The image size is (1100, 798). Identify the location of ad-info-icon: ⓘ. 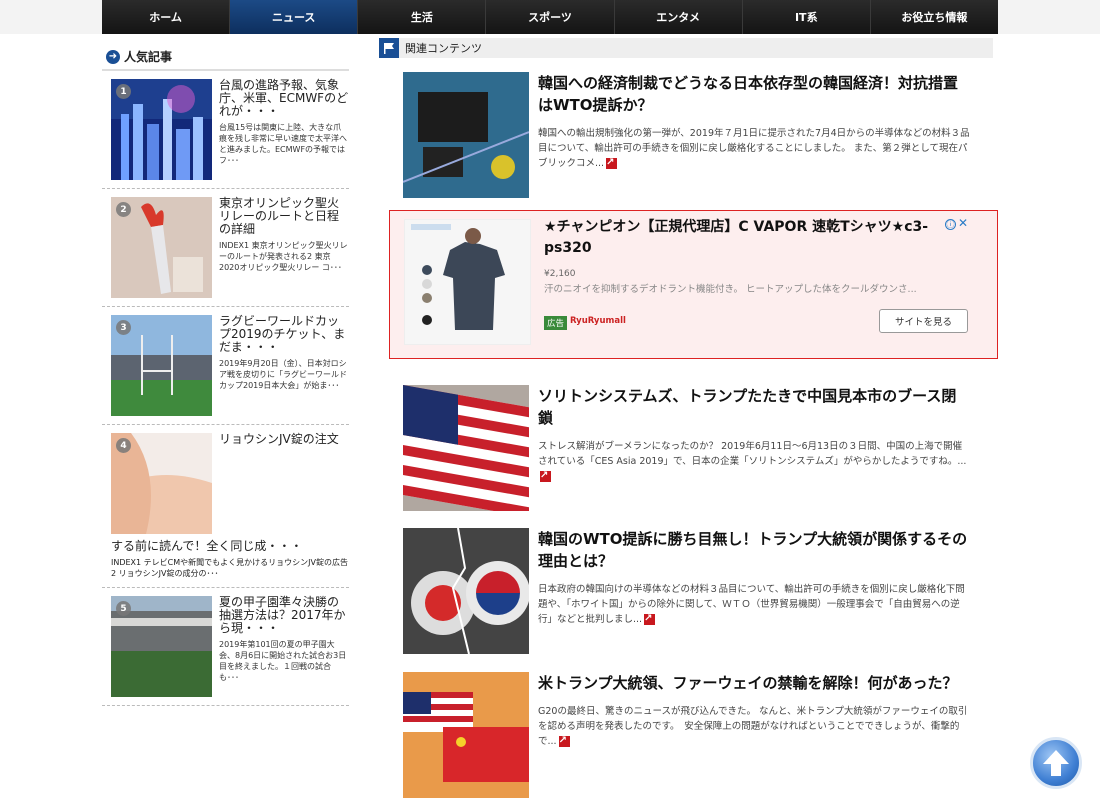
(950, 224).